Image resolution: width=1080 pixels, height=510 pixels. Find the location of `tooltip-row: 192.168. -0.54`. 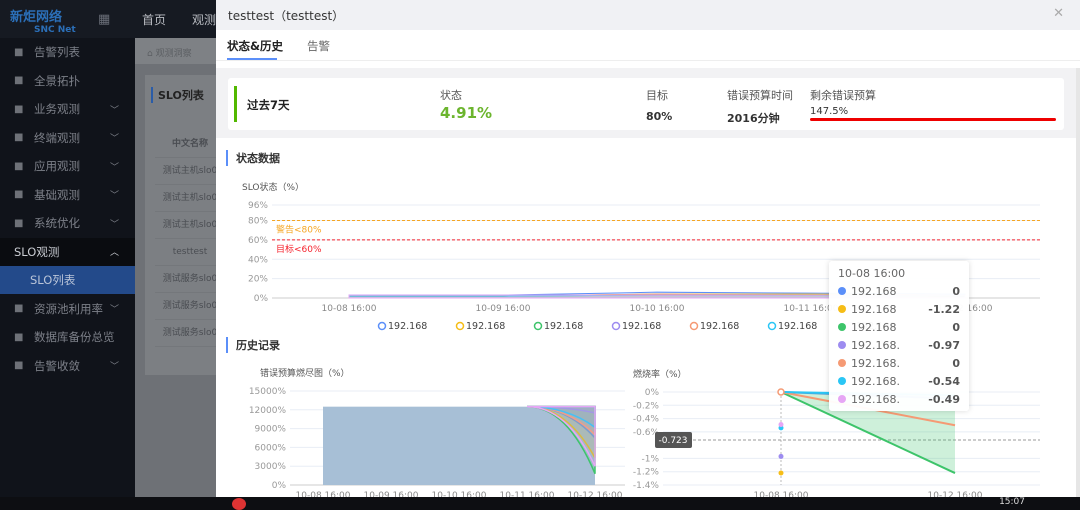

tooltip-row: 192.168. -0.54 is located at coordinates (899, 381).